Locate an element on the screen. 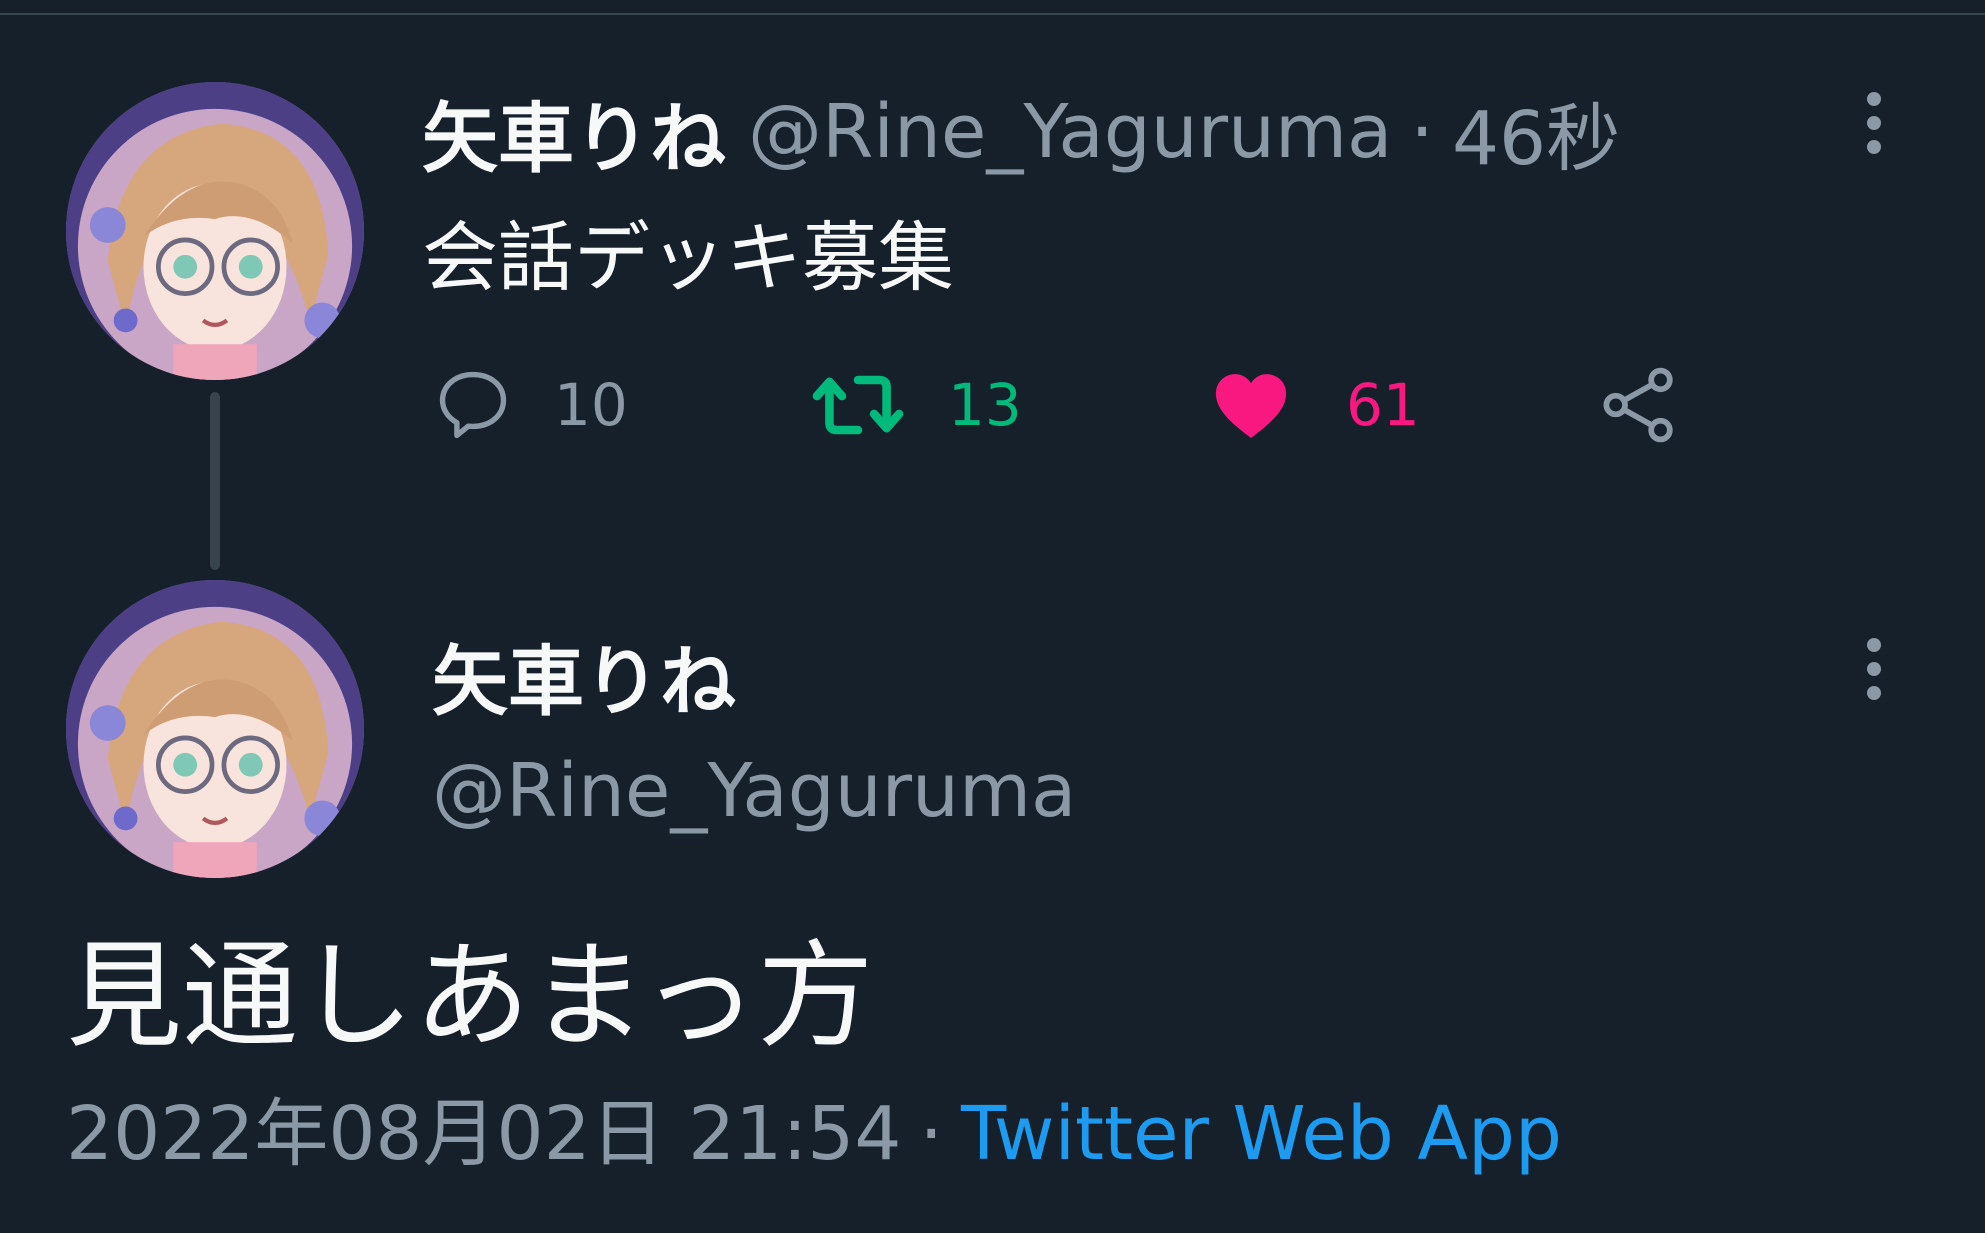 The image size is (1985, 1233). tweet-meta: 2022年08月02日 21:54 · Twitter Web App is located at coordinates (814, 1127).